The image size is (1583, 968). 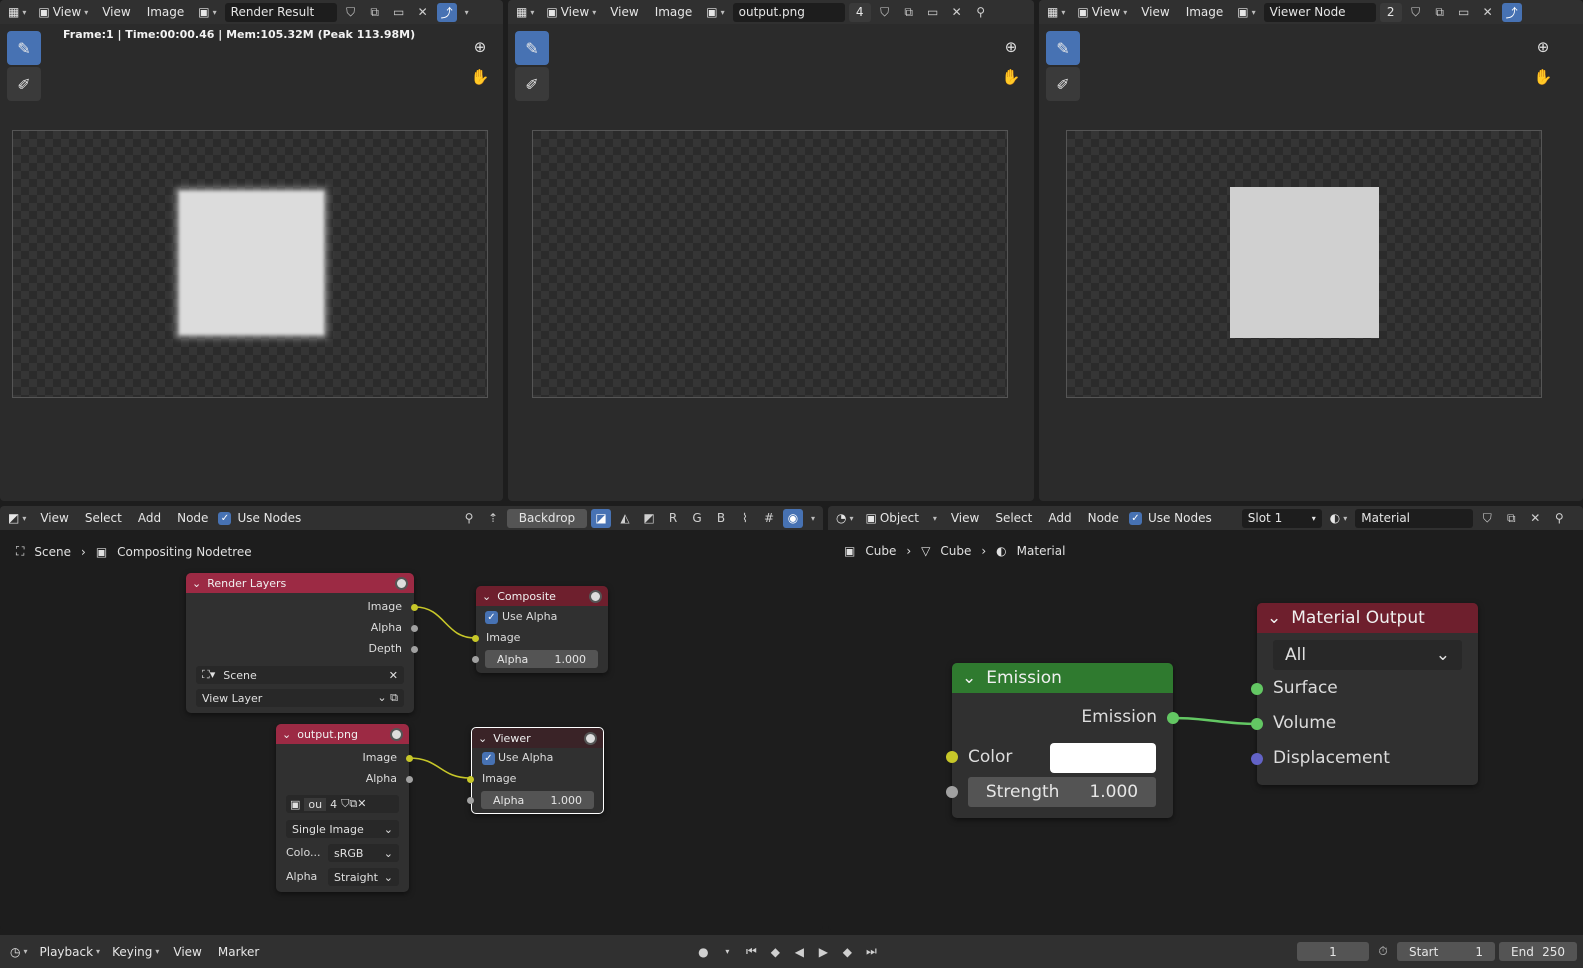 I want to click on editor-type-menu: ◔ ▾, so click(x=845, y=518).